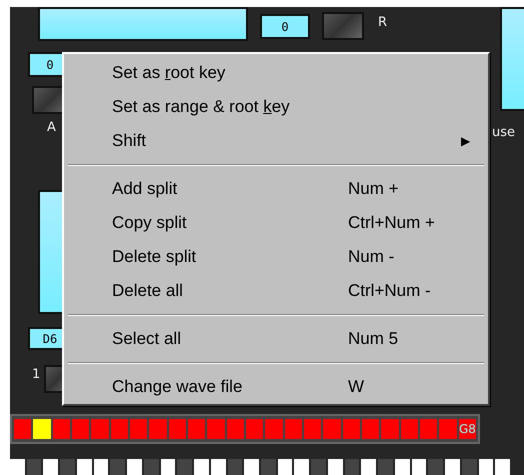 This screenshot has height=475, width=524. What do you see at coordinates (276, 107) in the screenshot?
I see `menu-item: Set as range & root key` at bounding box center [276, 107].